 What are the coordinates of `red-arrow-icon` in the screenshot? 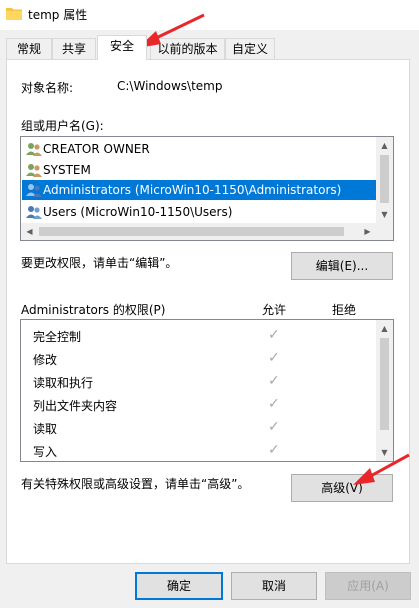 It's located at (381, 469).